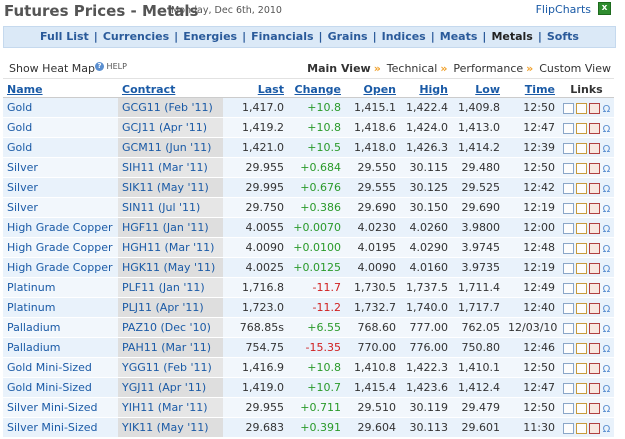 Image resolution: width=625 pixels, height=439 pixels. Describe the element at coordinates (488, 68) in the screenshot. I see `view-performance: Performance` at that location.